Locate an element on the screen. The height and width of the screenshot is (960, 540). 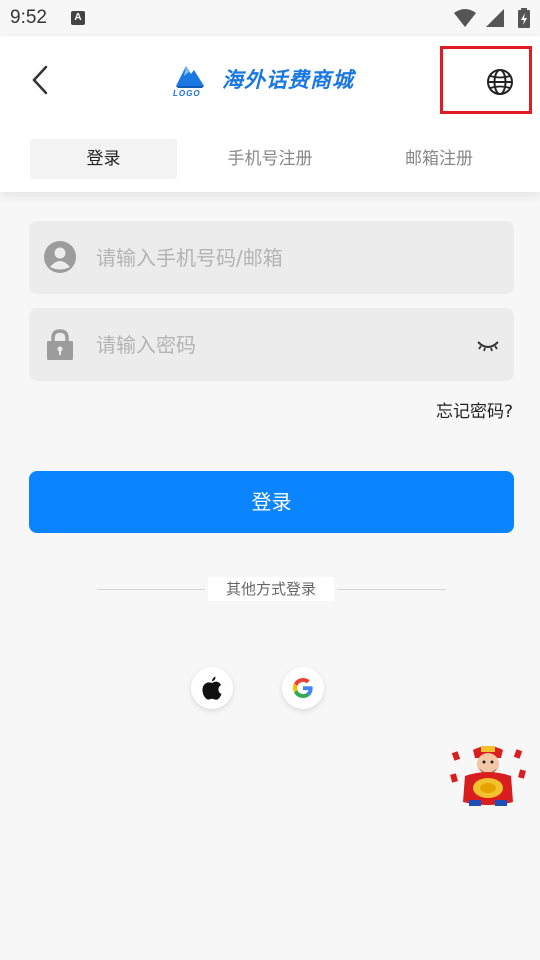
battery-charging-icon is located at coordinates (524, 18).